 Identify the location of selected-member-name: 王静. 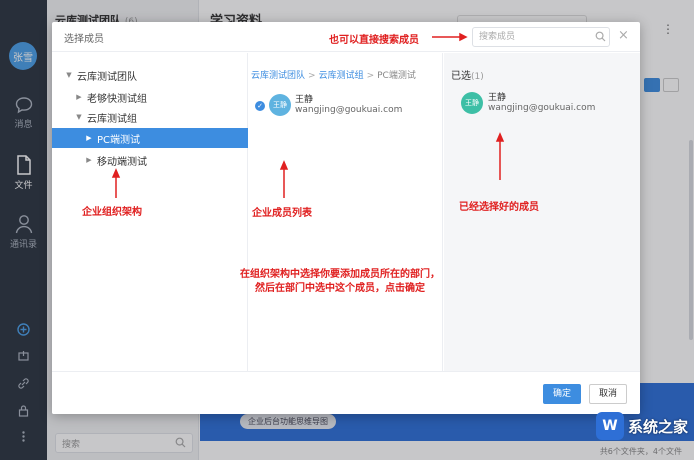
(497, 98).